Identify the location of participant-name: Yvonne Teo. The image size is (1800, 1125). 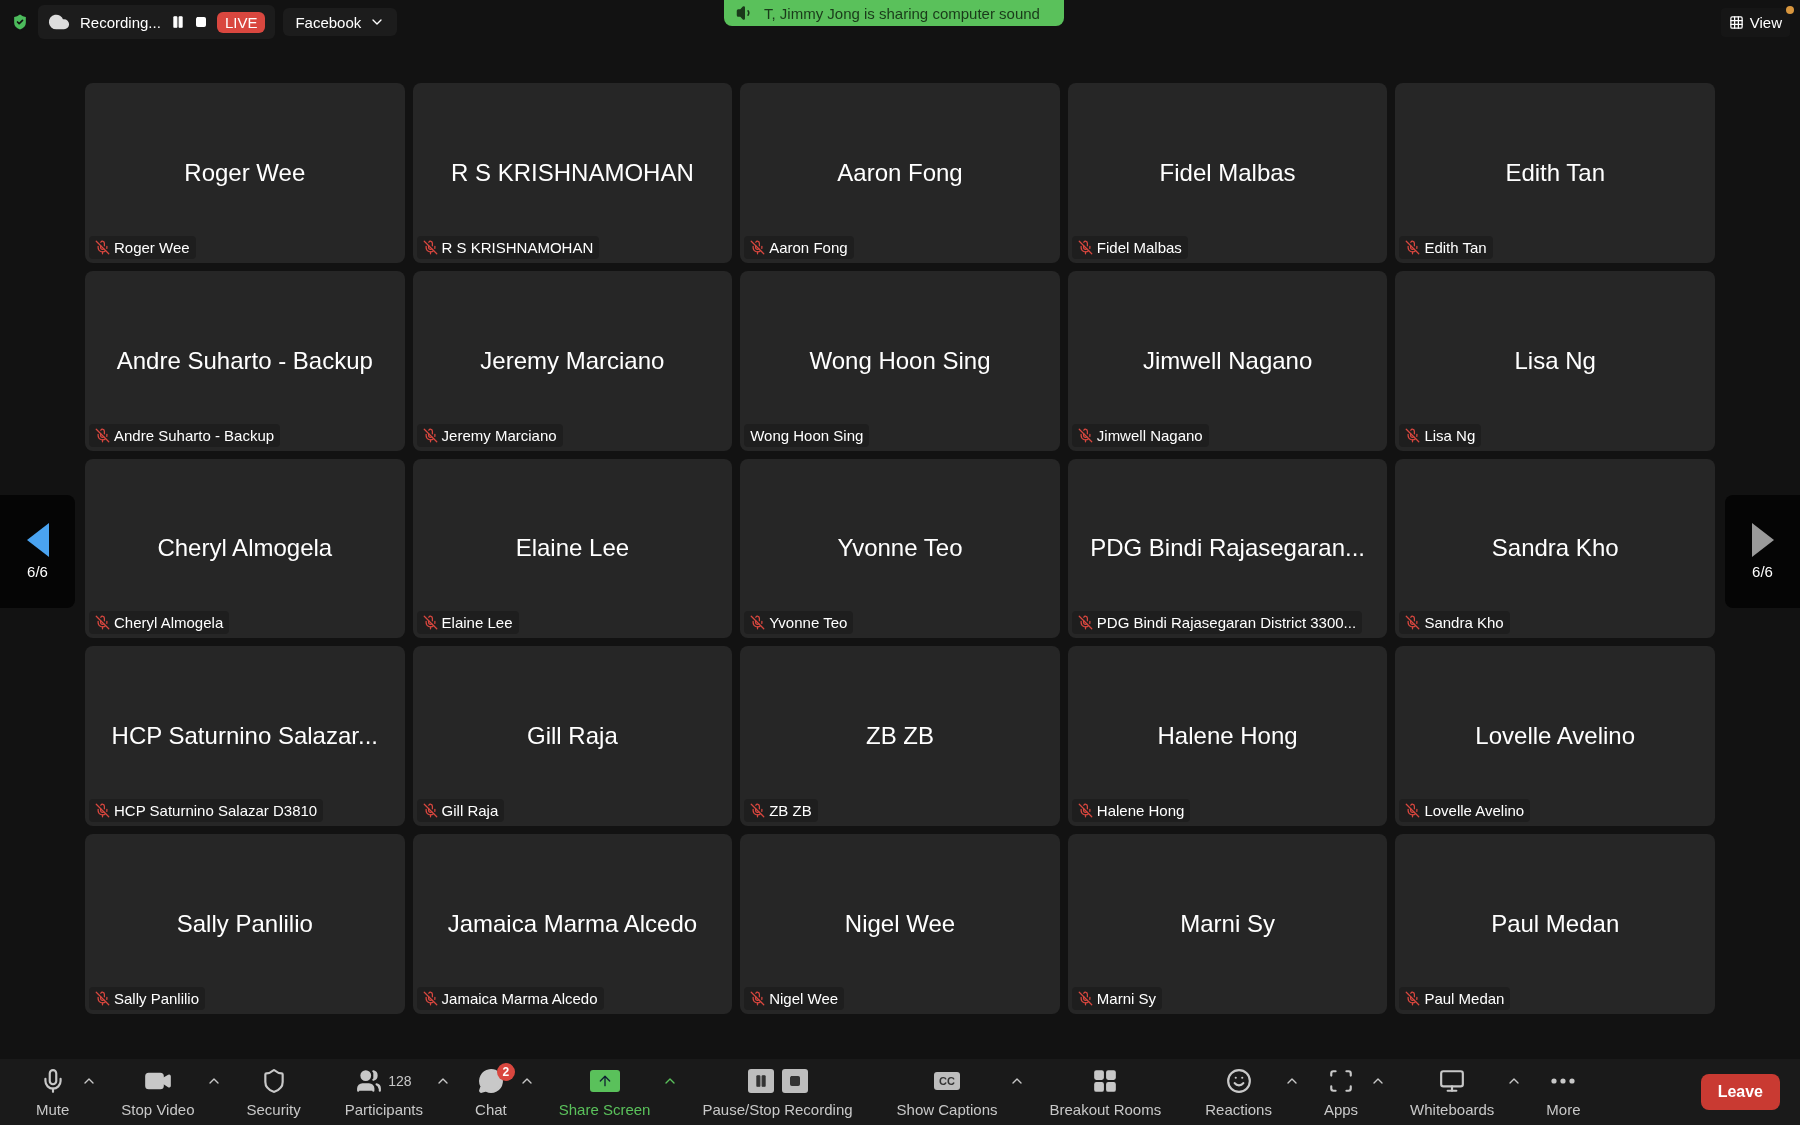
(900, 548).